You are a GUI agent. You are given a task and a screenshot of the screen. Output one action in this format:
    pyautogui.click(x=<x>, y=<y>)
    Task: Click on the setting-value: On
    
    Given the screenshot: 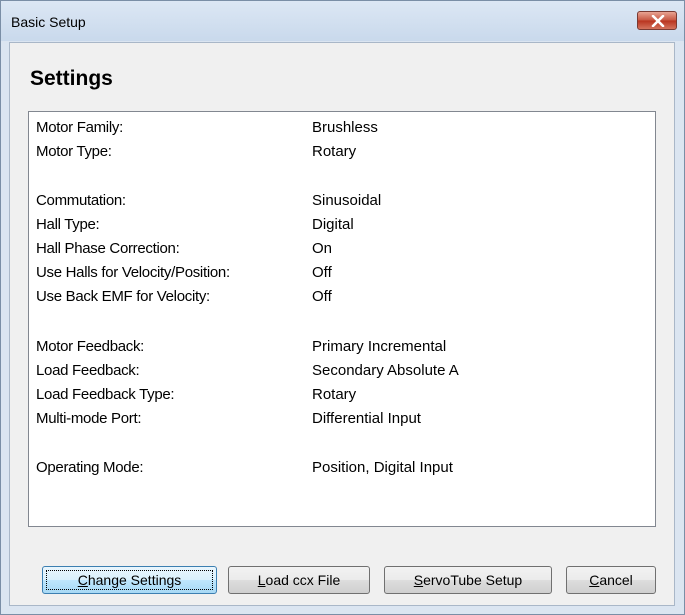 What is the action you would take?
    pyautogui.click(x=322, y=248)
    